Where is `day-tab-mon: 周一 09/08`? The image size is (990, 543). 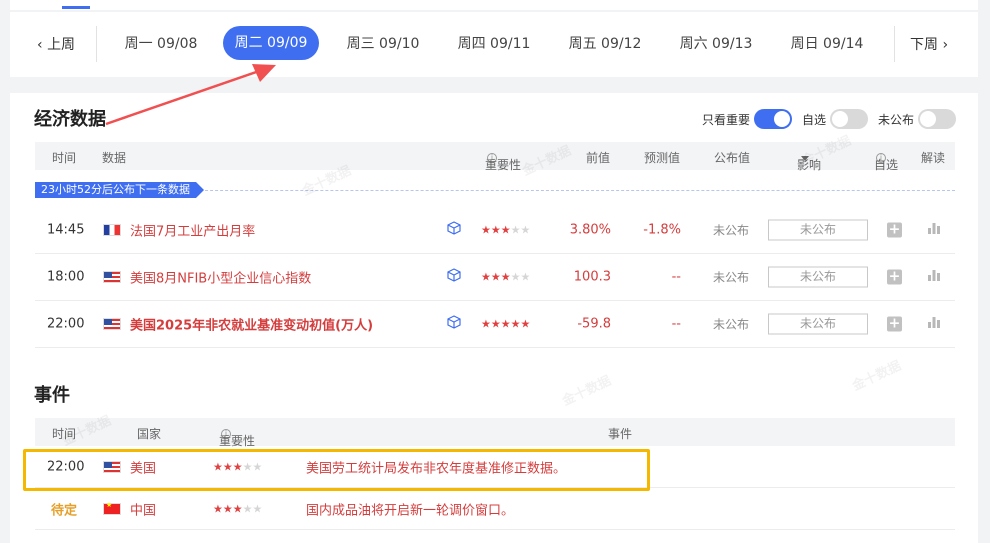 day-tab-mon: 周一 09/08 is located at coordinates (161, 44).